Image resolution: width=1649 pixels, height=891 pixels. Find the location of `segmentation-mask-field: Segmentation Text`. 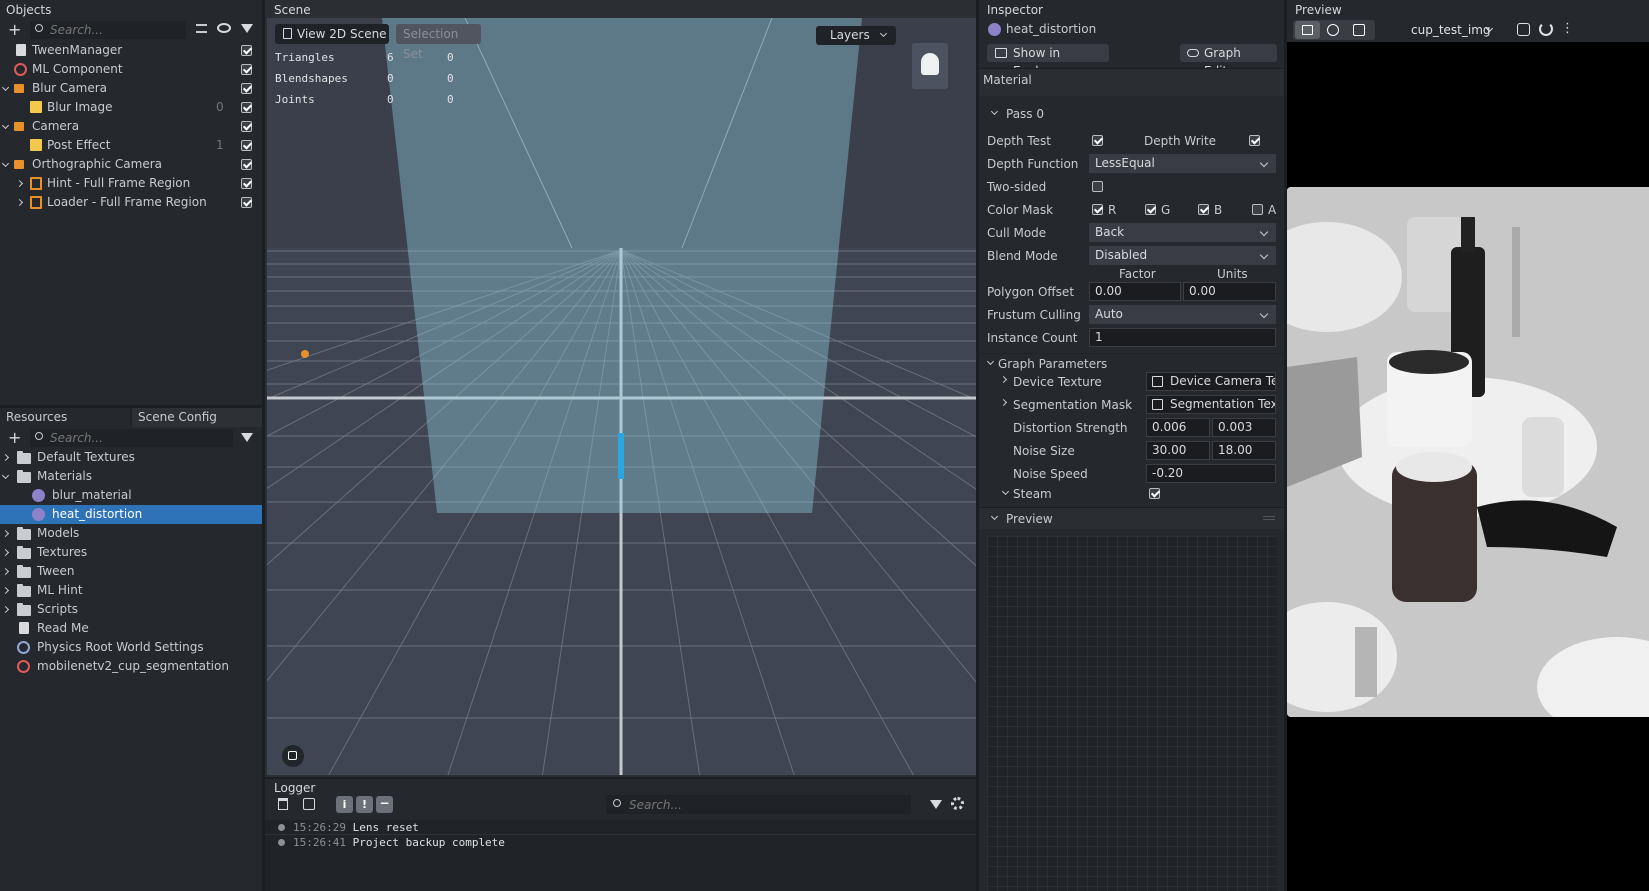

segmentation-mask-field: Segmentation Text is located at coordinates (1211, 404).